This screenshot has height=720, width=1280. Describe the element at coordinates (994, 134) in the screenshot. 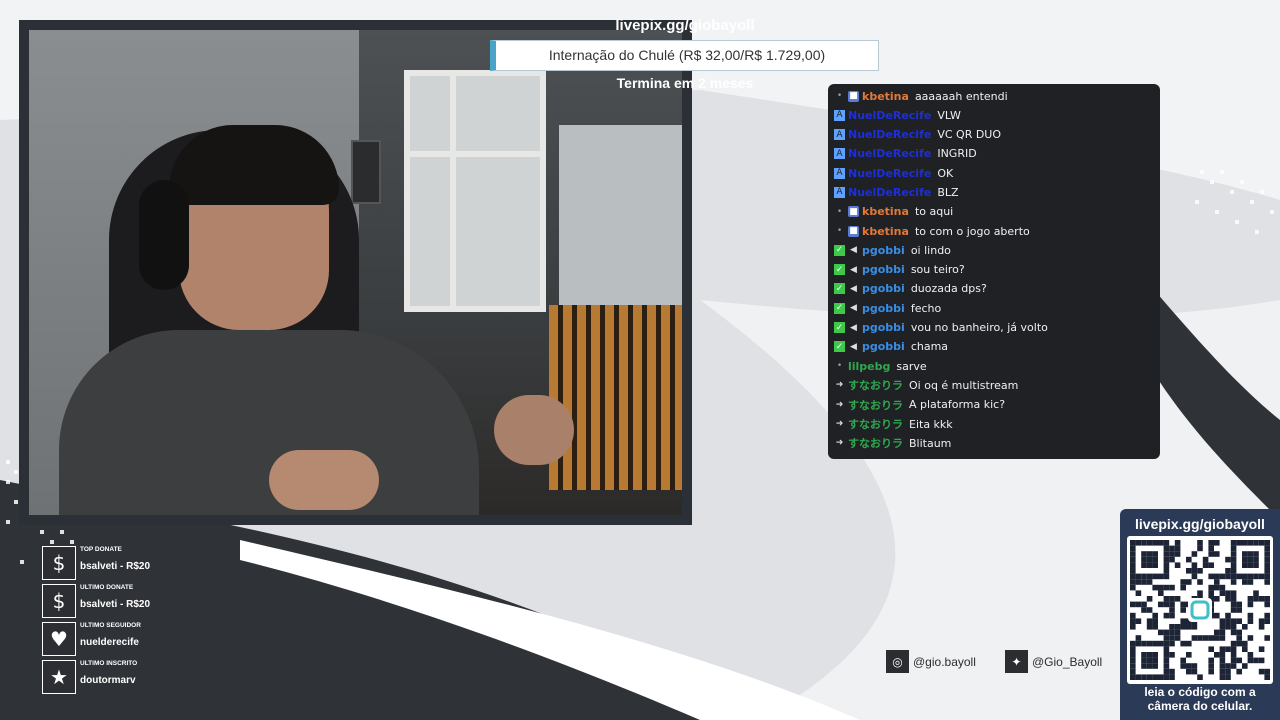

I see `chat-message: A NuelDeRecife VC QR DUO` at that location.